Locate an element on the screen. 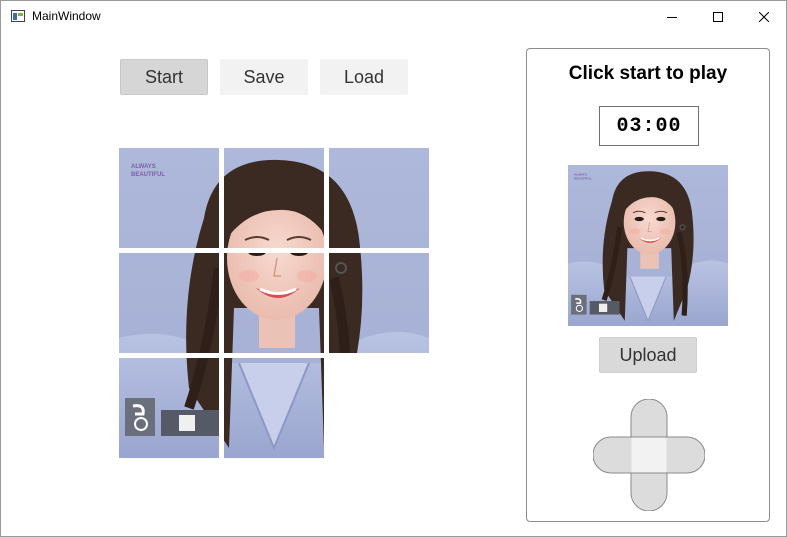 The width and height of the screenshot is (787, 537). status-text: Click start to play is located at coordinates (648, 73).